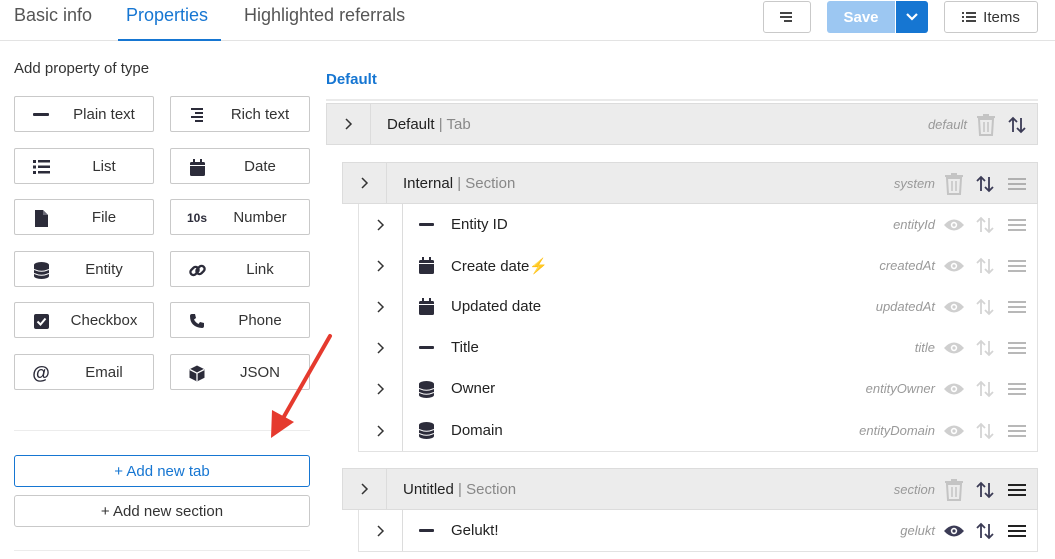  Describe the element at coordinates (682, 124) in the screenshot. I see `tab-row-default: Default | Tab default` at that location.